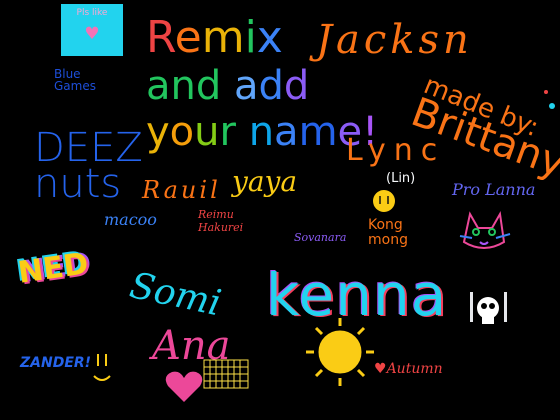  Describe the element at coordinates (175, 295) in the screenshot. I see `signature-somi: Somi` at that location.